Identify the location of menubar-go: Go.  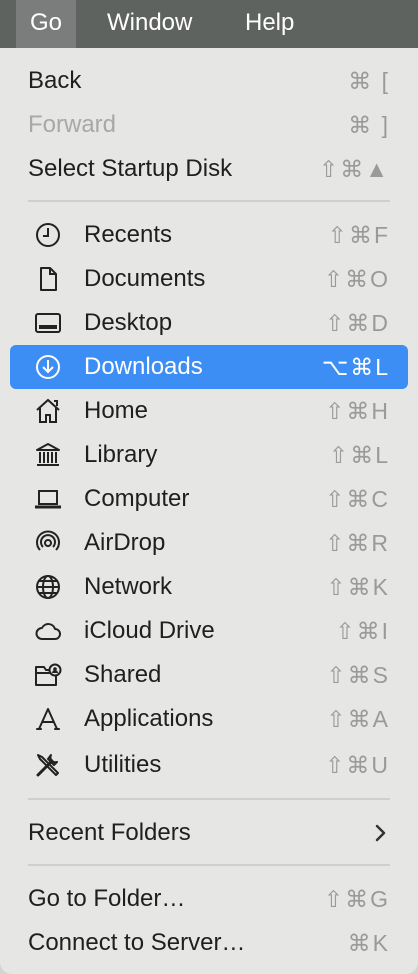
(46, 24).